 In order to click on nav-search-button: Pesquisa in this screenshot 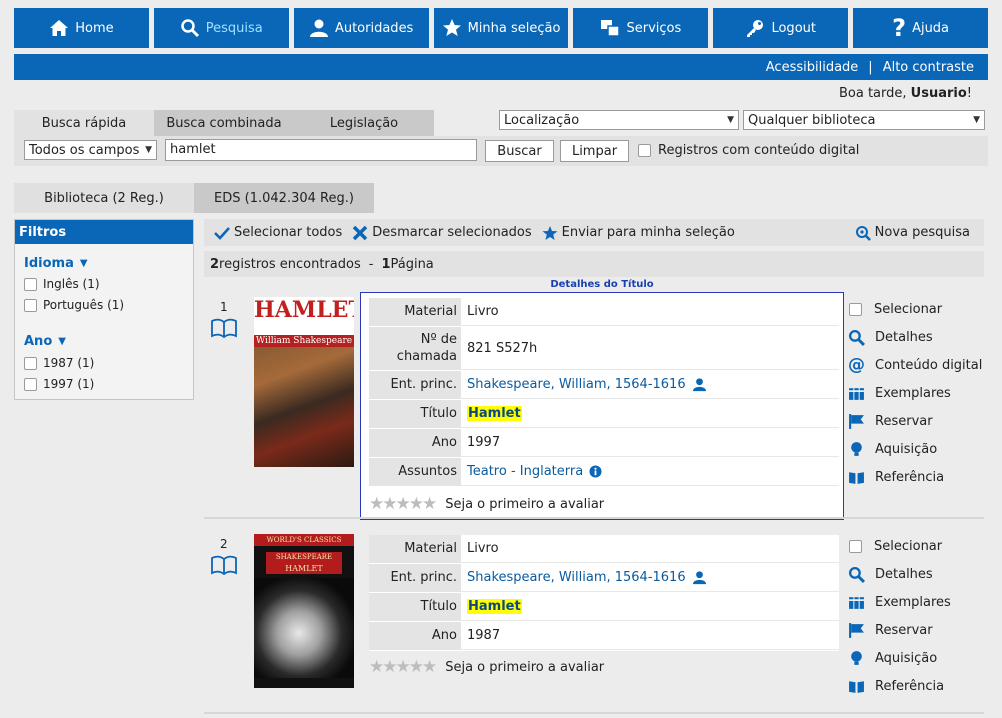, I will do `click(221, 28)`.